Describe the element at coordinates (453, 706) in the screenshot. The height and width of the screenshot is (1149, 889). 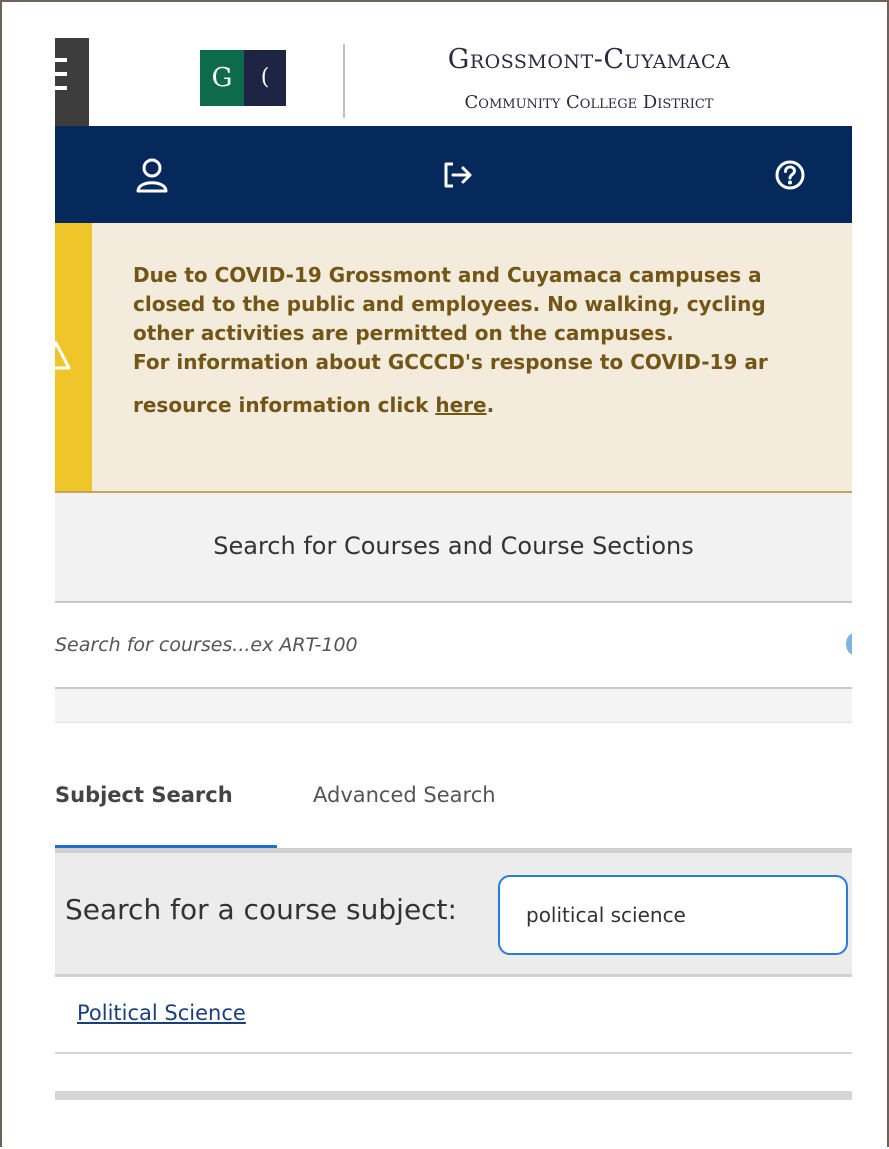
I see `section-spacer` at that location.